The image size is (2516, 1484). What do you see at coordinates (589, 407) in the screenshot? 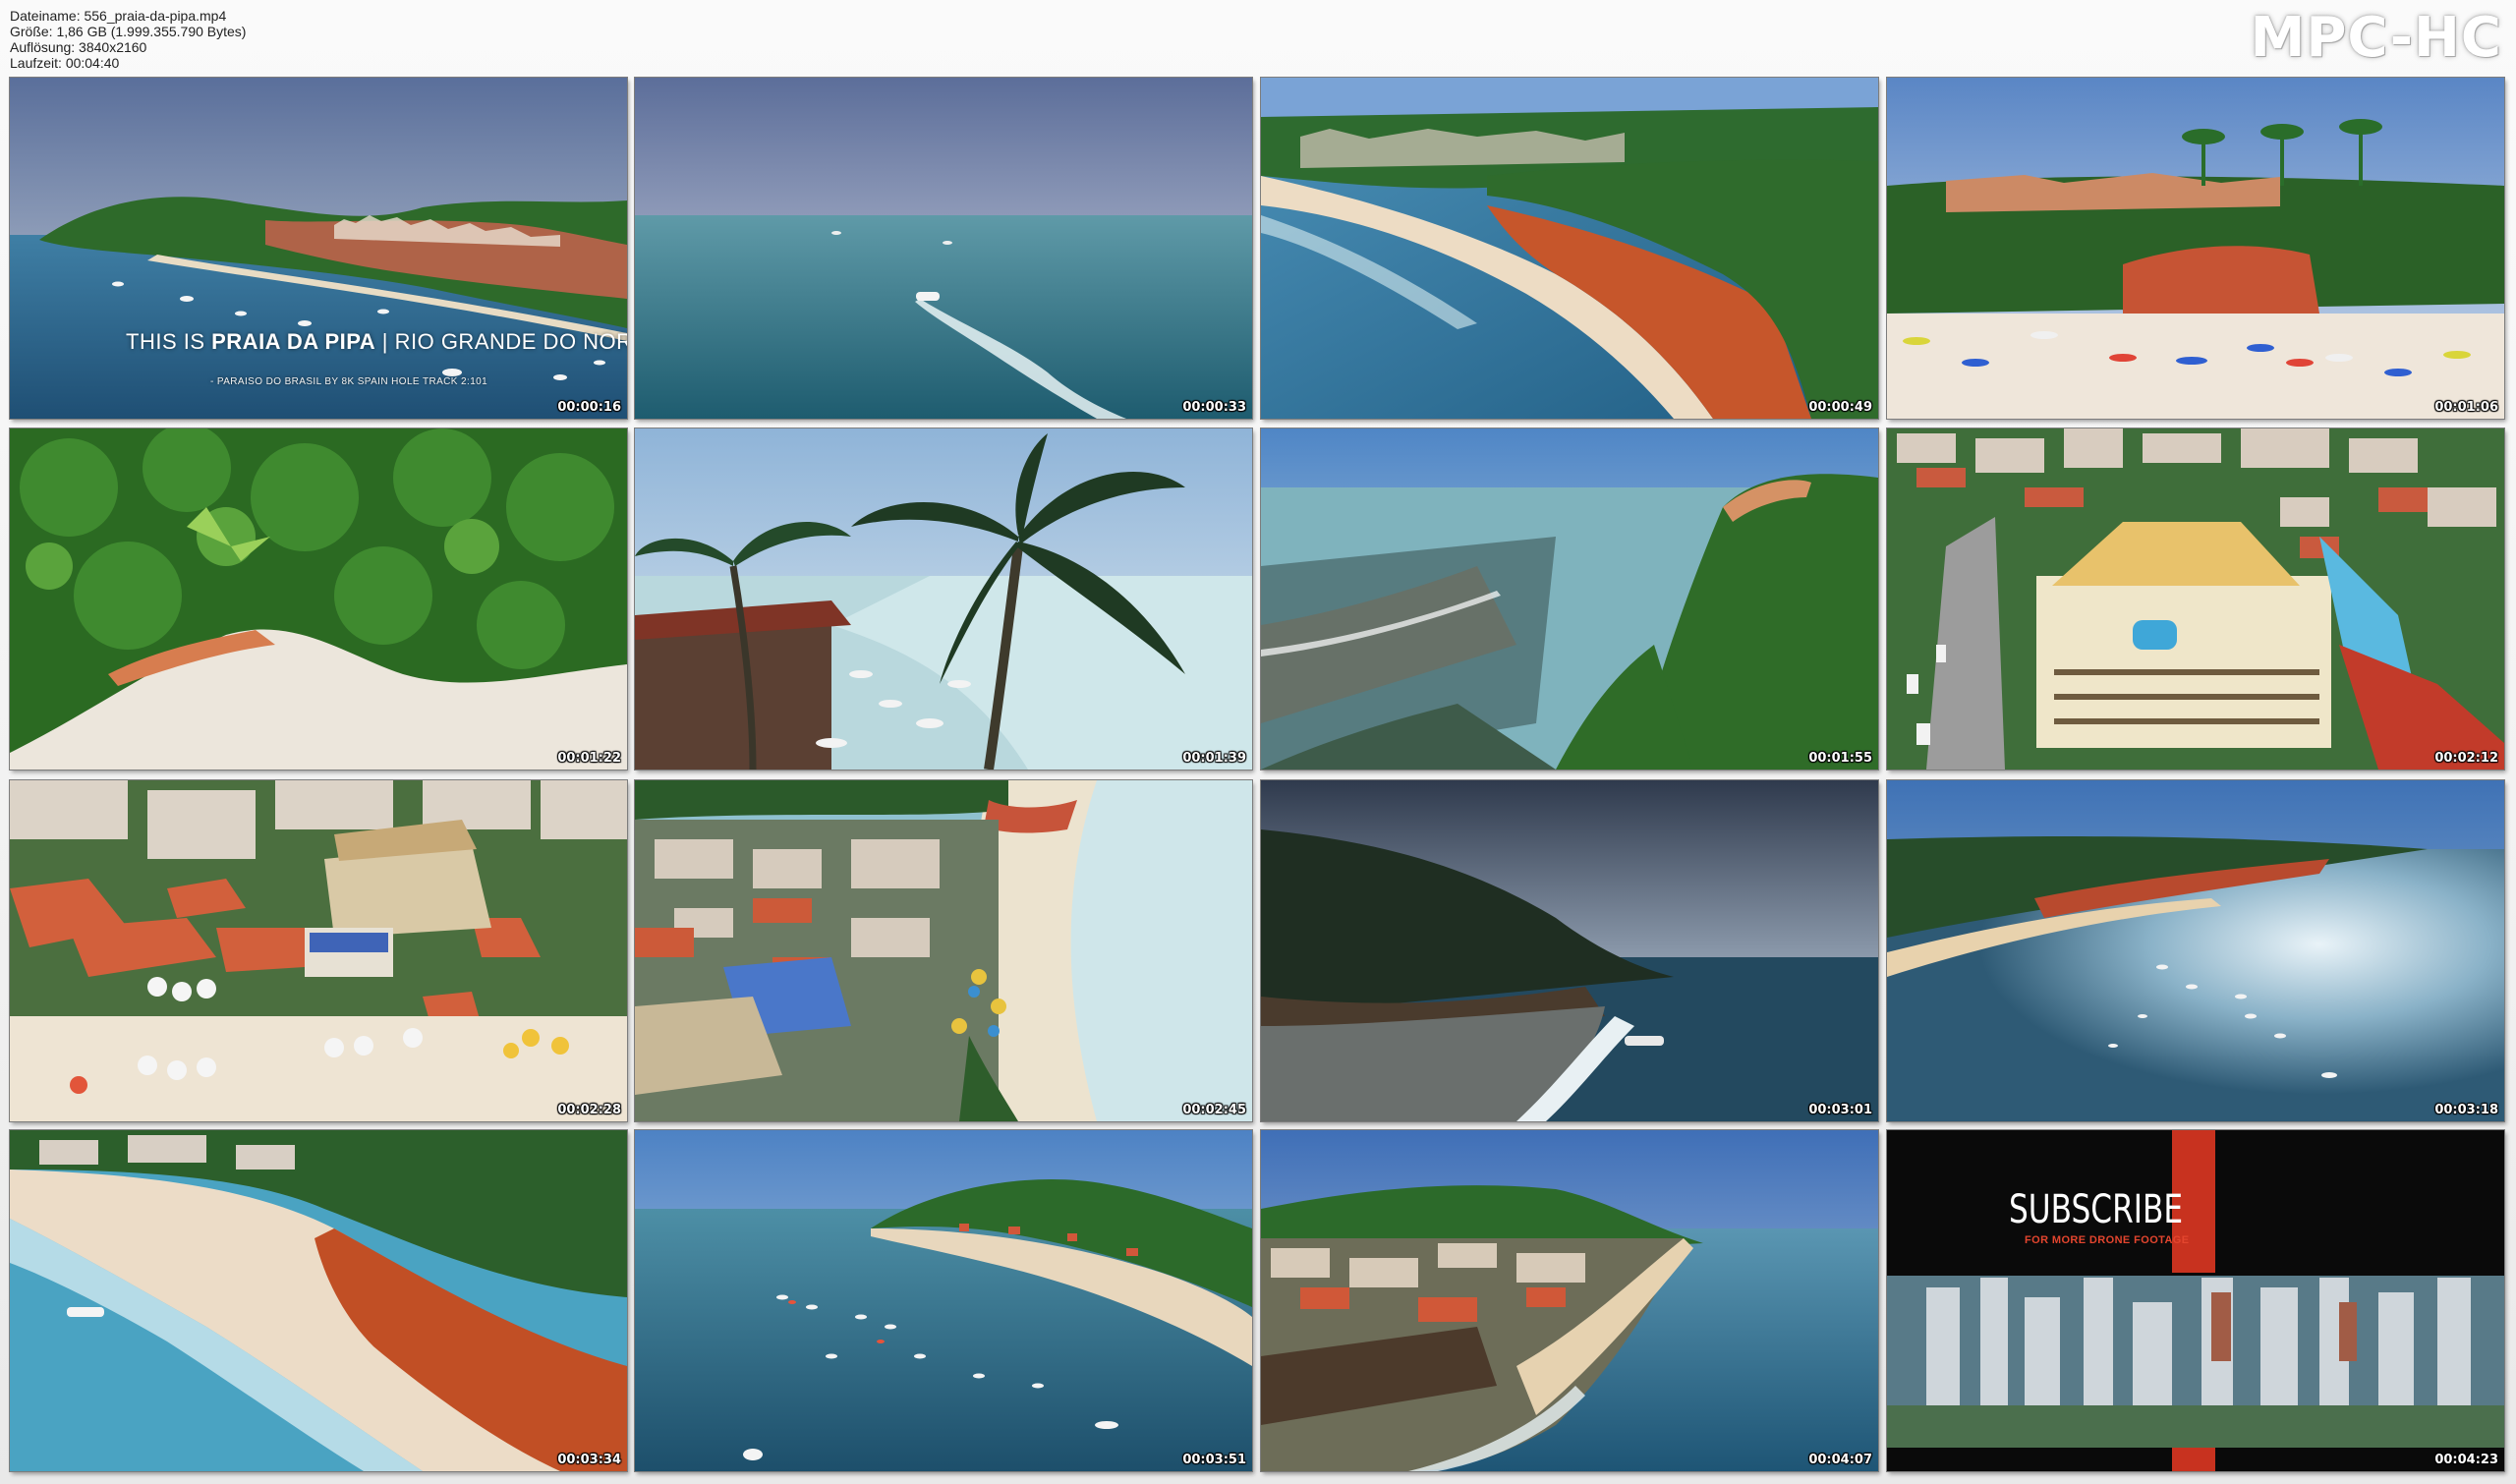
I see `timestamp: 00:00:16` at bounding box center [589, 407].